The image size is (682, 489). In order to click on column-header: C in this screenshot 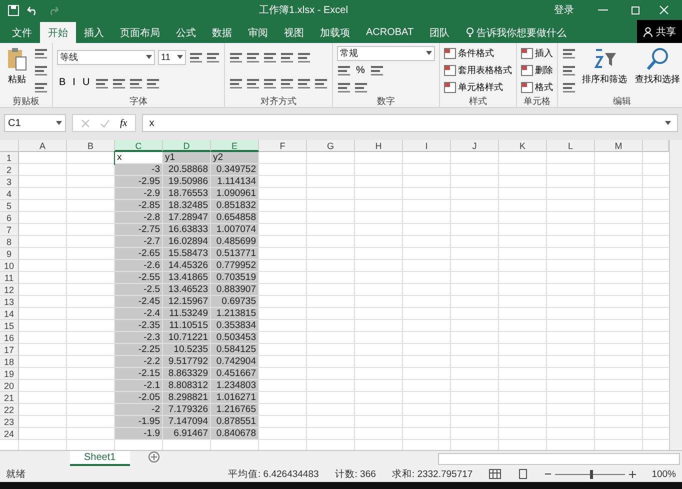, I will do `click(139, 146)`.